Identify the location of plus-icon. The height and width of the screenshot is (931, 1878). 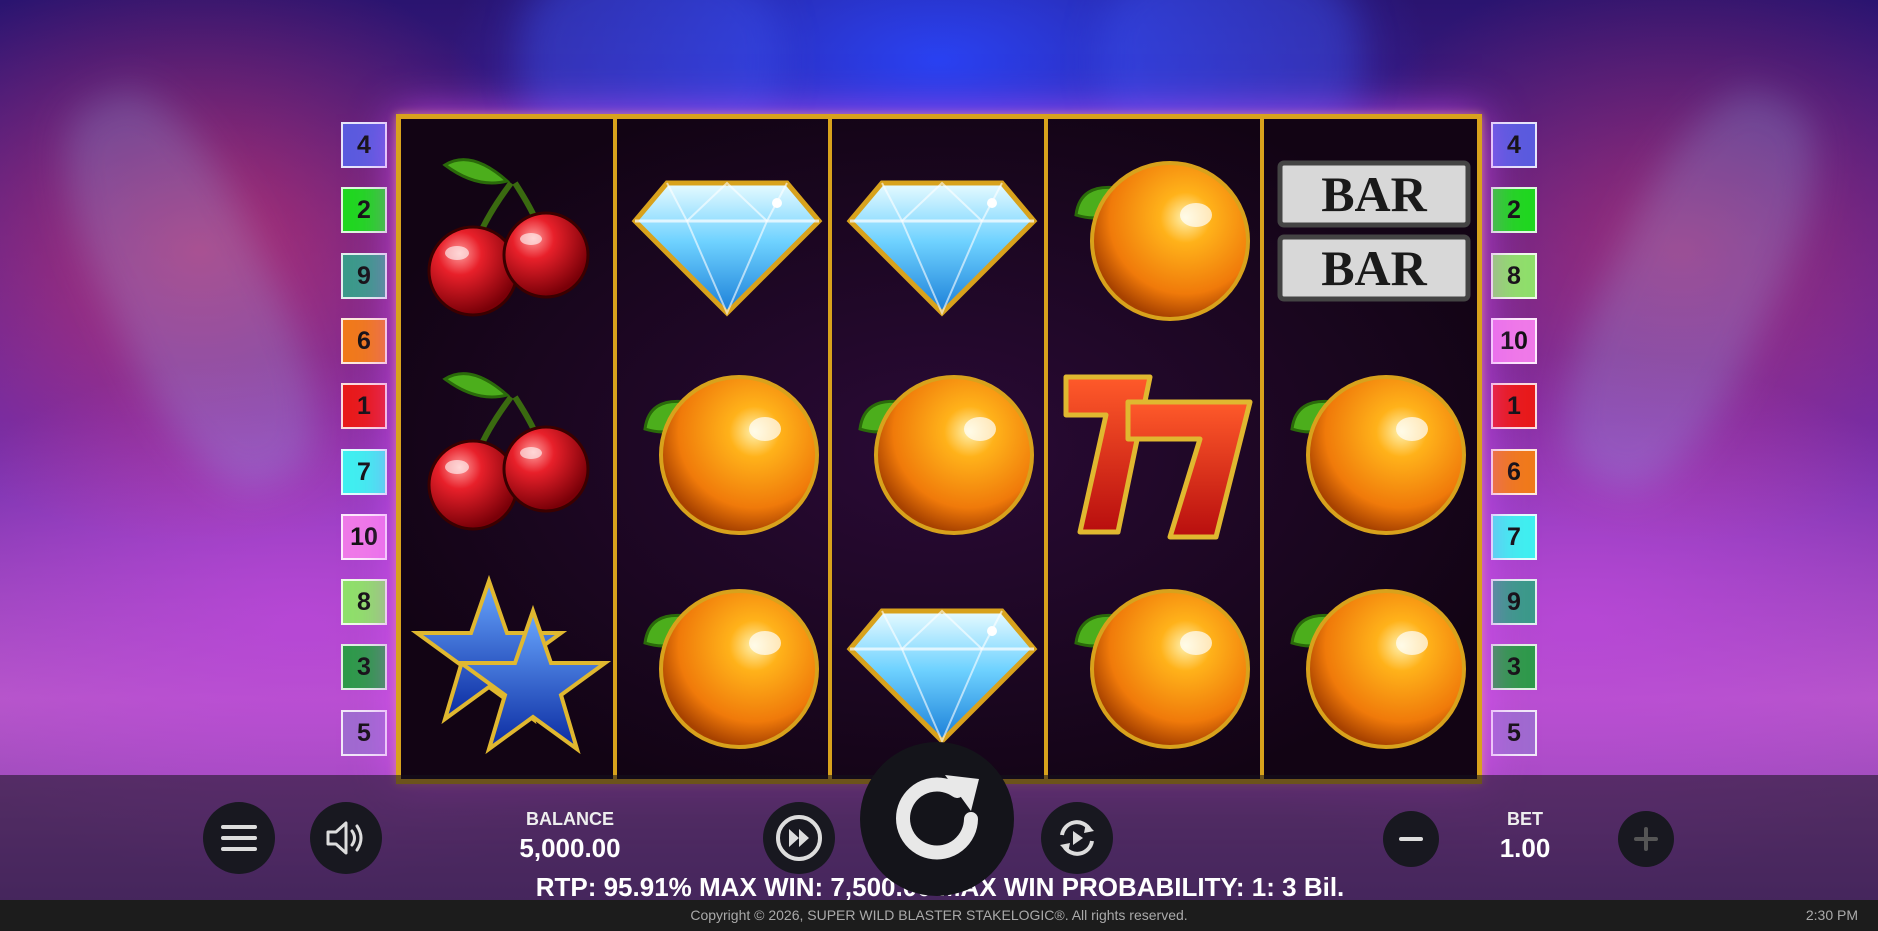
(1646, 839).